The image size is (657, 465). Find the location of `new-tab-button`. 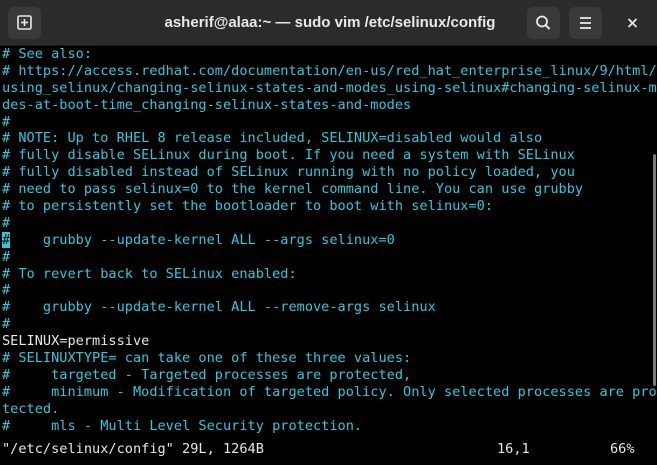

new-tab-button is located at coordinates (24, 23).